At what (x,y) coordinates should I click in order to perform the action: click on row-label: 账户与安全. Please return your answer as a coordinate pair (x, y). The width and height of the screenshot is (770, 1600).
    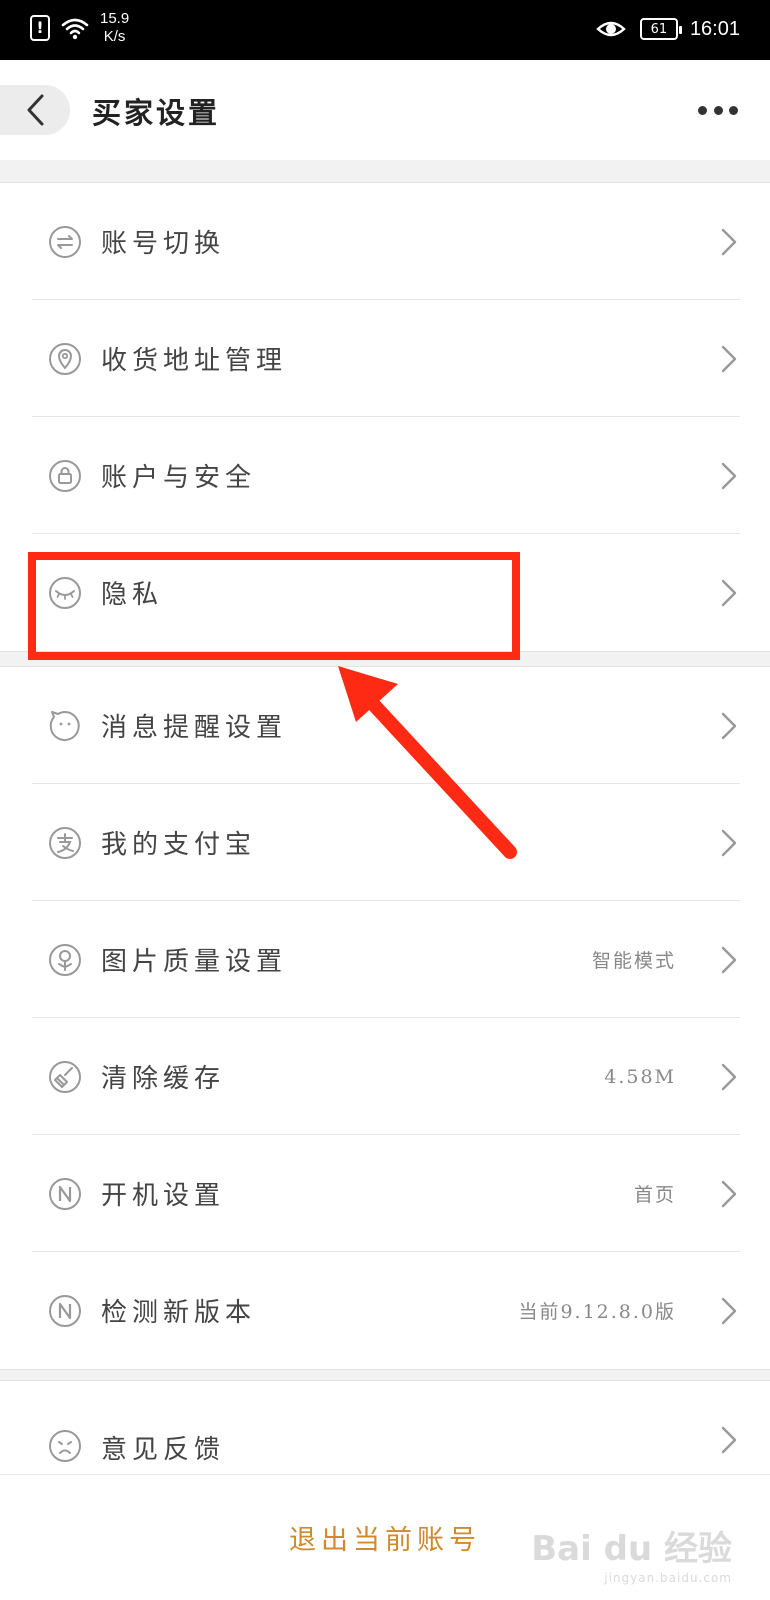
    Looking at the image, I should click on (179, 478).